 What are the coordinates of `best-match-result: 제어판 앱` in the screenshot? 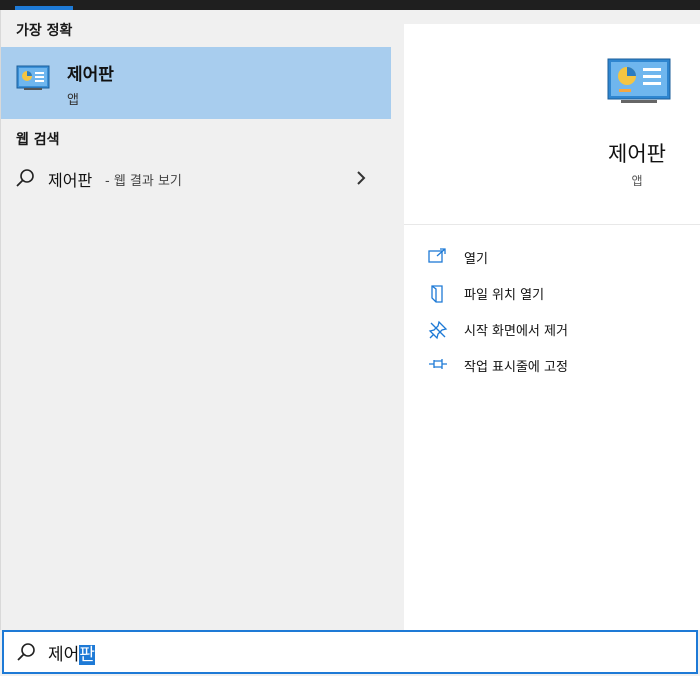 It's located at (196, 83).